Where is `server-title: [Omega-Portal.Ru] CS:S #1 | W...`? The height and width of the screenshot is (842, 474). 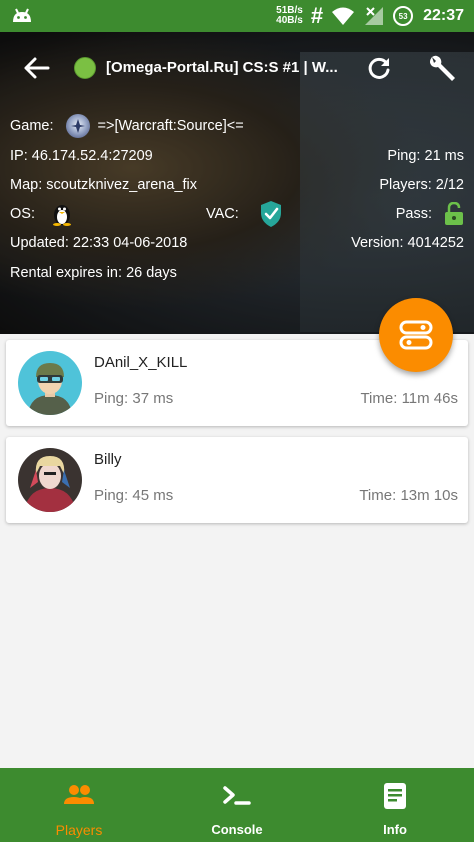 server-title: [Omega-Portal.Ru] CS:S #1 | W... is located at coordinates (222, 67).